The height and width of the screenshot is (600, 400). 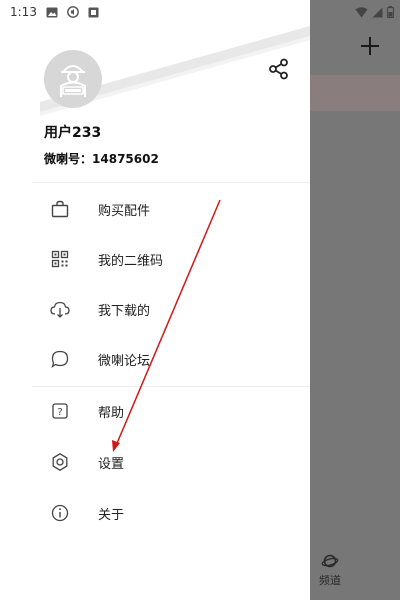 I want to click on cloud-download-icon, so click(x=60, y=309).